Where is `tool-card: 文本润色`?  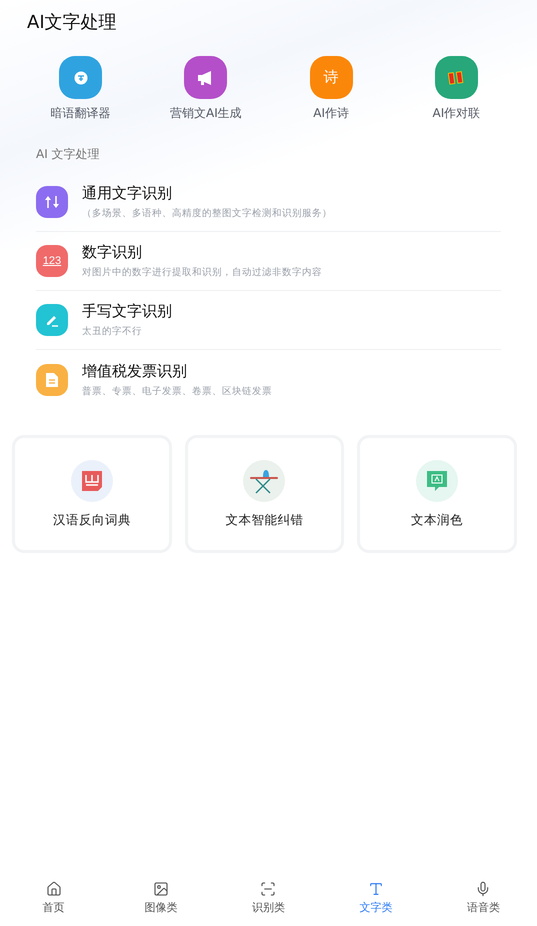
tool-card: 文本润色 is located at coordinates (437, 494).